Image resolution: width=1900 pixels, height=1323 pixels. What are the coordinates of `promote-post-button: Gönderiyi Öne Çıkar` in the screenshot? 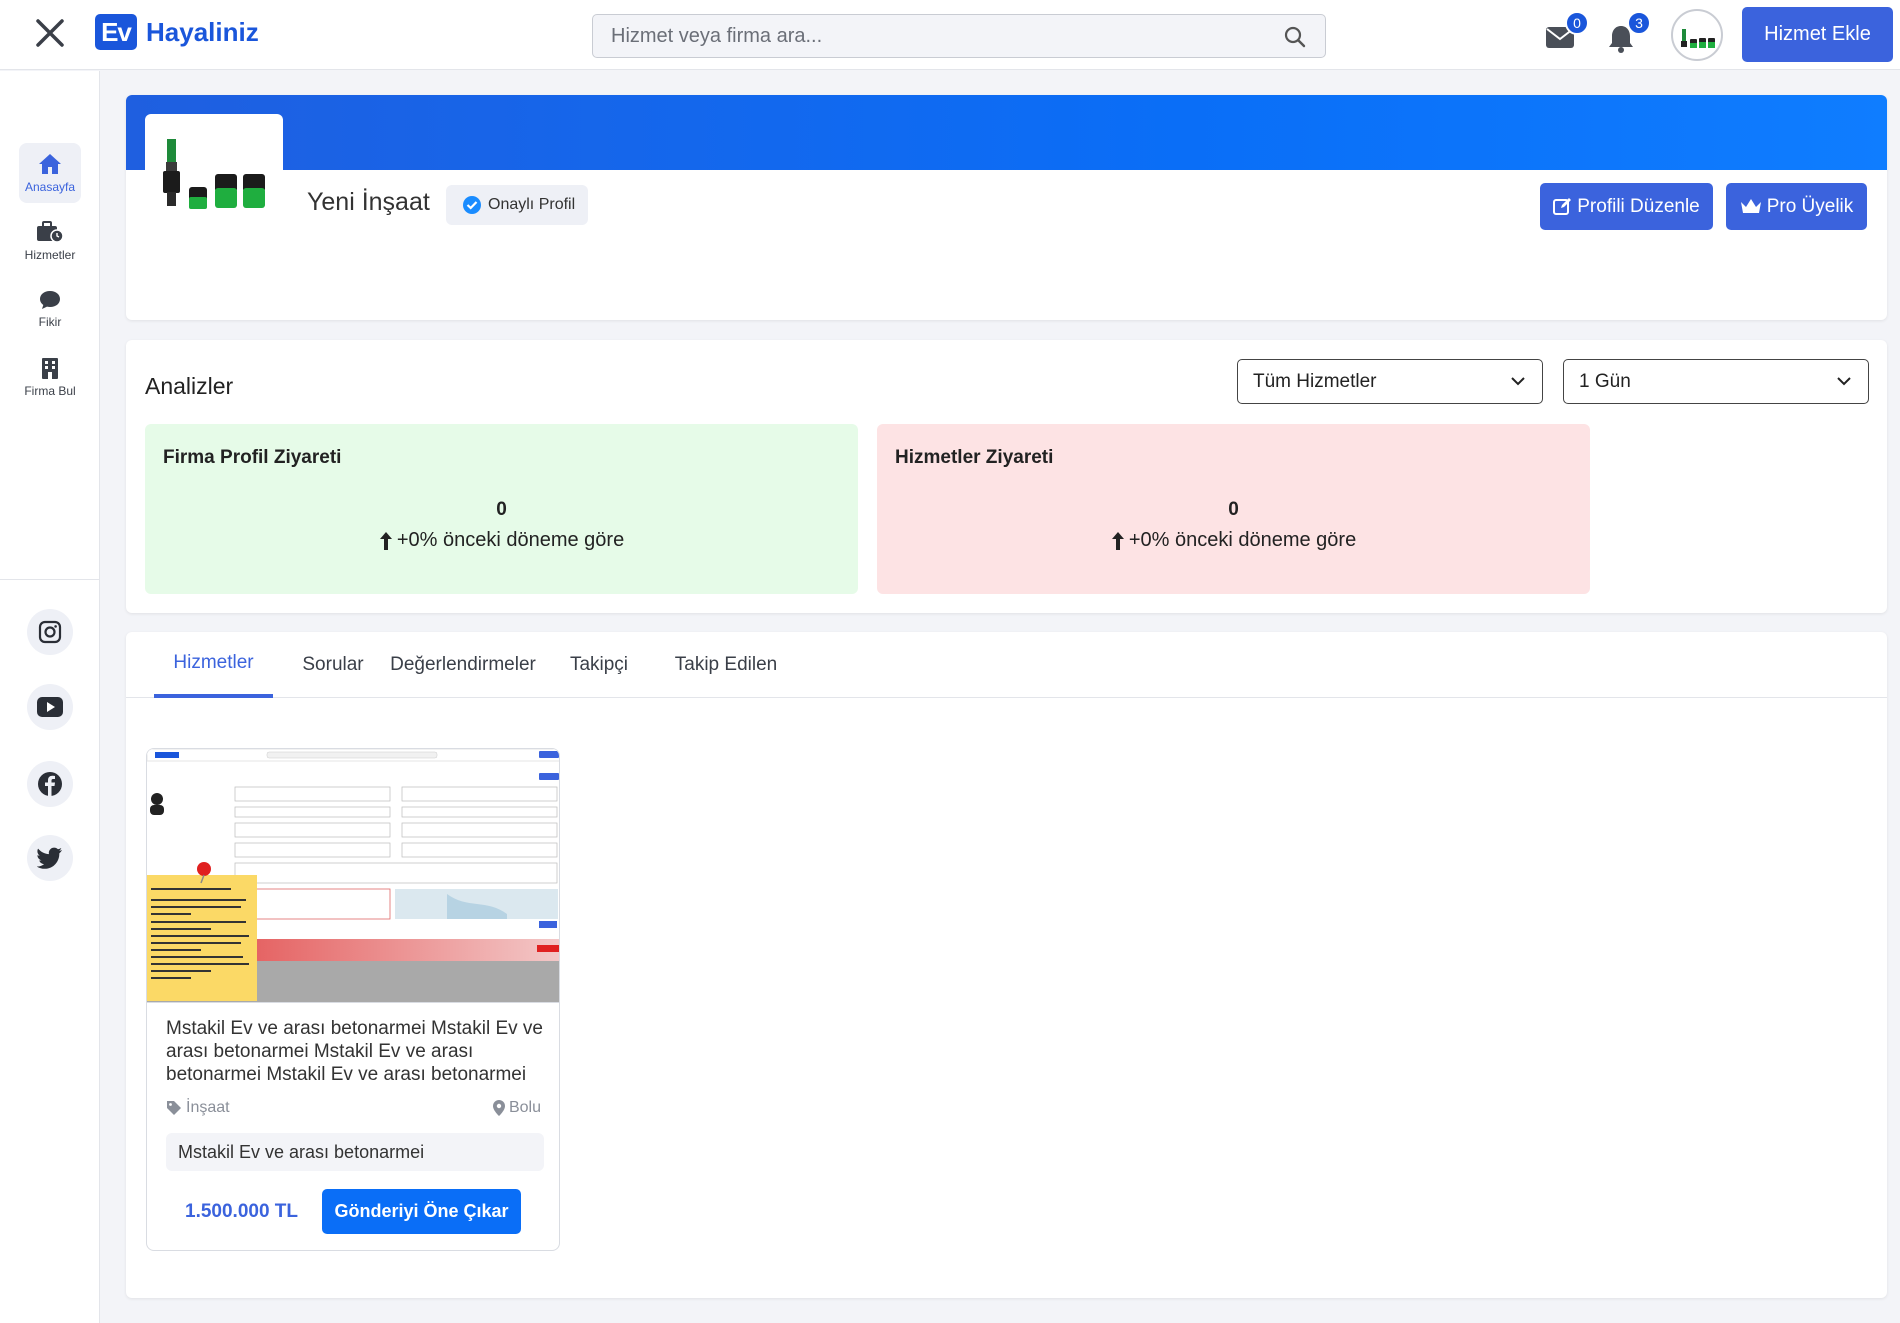 It's located at (421, 1211).